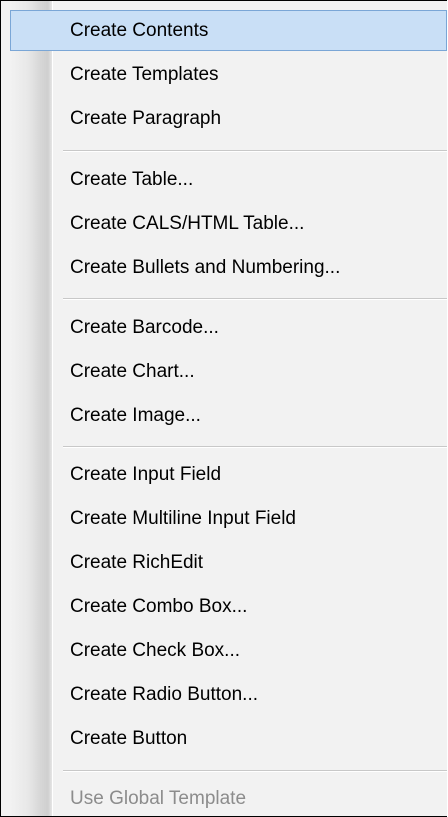 The width and height of the screenshot is (448, 817). I want to click on menu-item-use-global-template: Use Global Template, so click(228, 797).